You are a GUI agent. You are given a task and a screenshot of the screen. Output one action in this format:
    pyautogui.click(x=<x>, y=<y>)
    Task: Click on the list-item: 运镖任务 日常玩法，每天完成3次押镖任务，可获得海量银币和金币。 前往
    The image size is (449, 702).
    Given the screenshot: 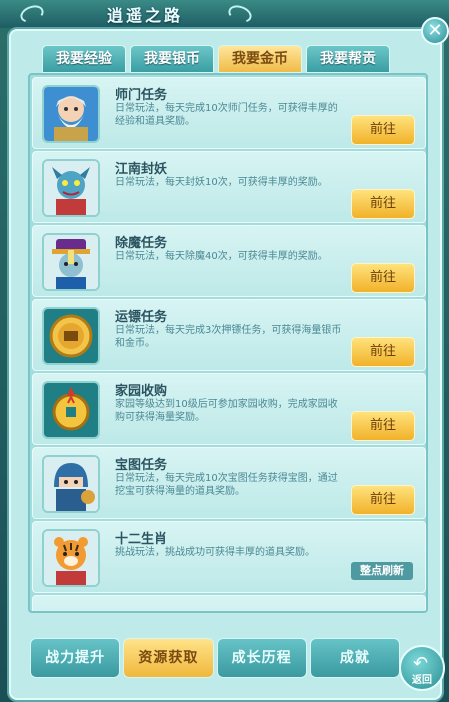 What is the action you would take?
    pyautogui.click(x=229, y=335)
    